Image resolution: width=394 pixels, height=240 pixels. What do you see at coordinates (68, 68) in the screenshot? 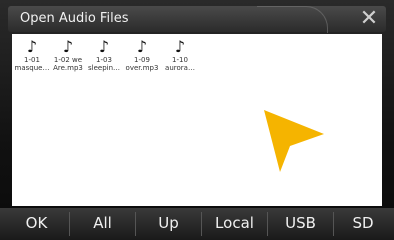
I see `file-name-line2: Are.mp3` at bounding box center [68, 68].